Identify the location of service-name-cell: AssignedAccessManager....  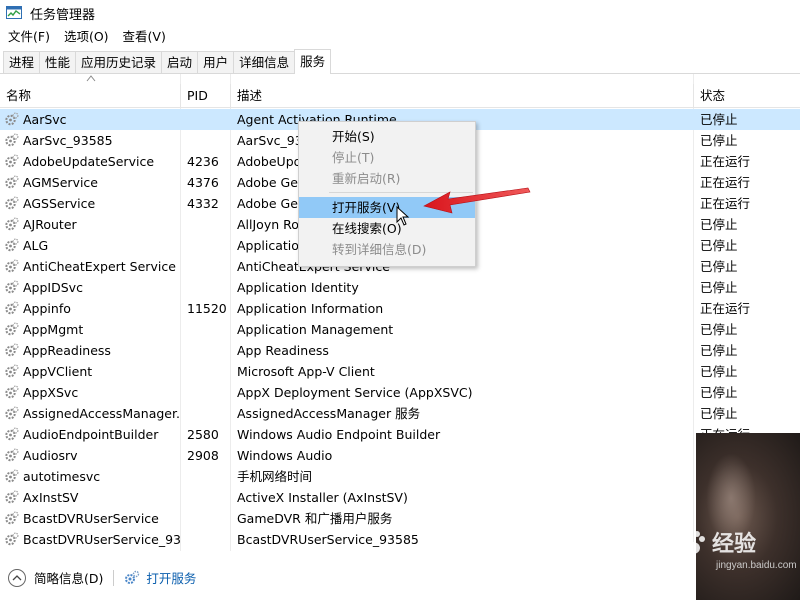
(92, 413).